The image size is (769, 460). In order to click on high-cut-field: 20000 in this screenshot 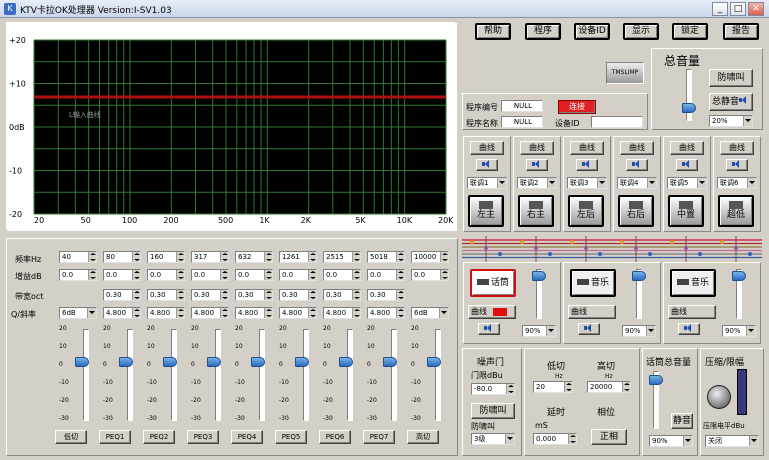, I will do `click(609, 387)`.